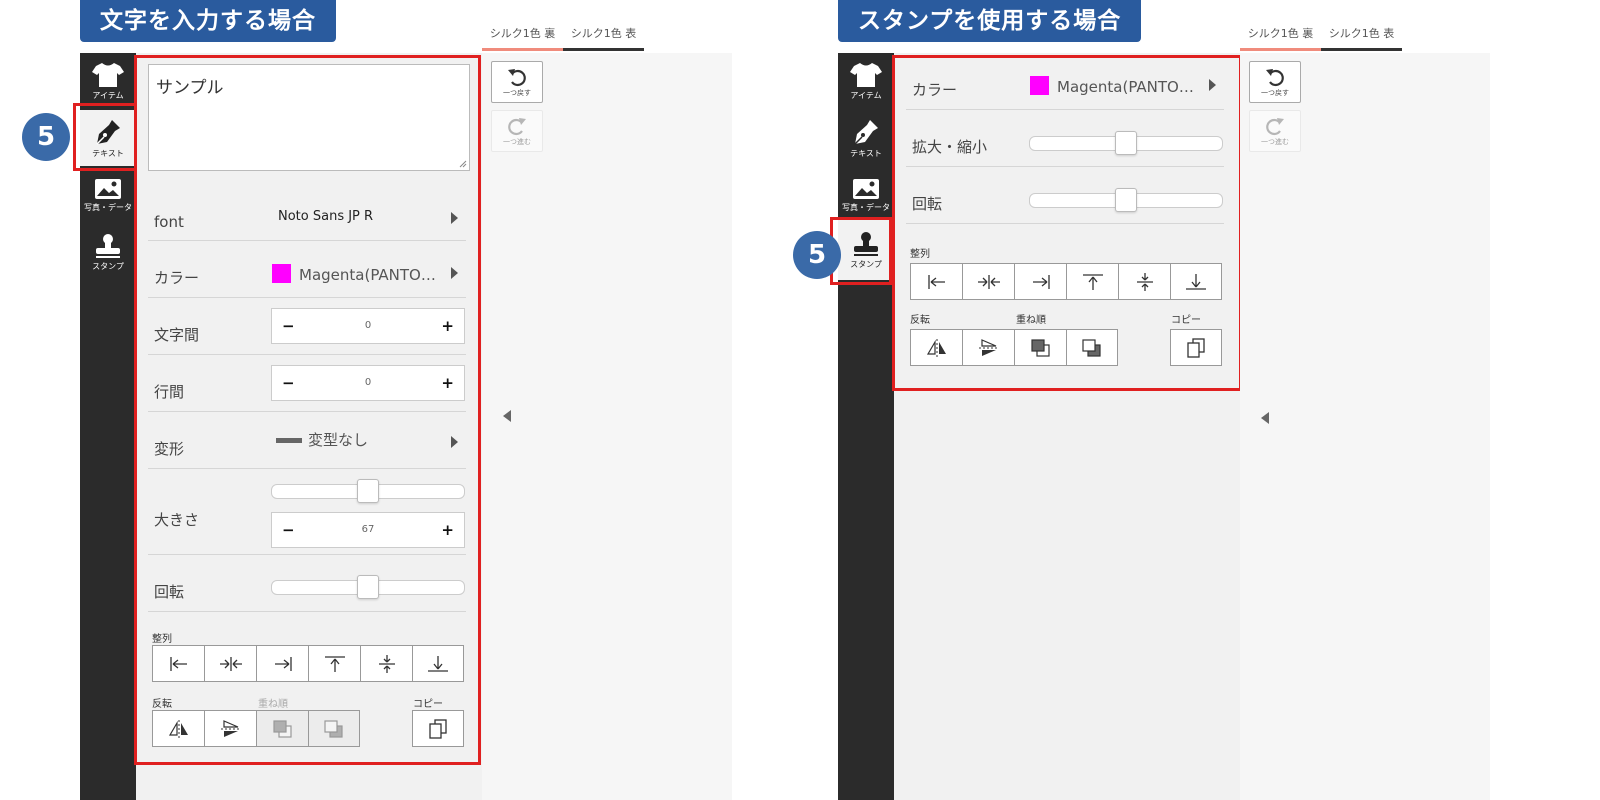  I want to click on tool-sidebar: アイテム テキスト 写真・データ スタンプ, so click(866, 426).